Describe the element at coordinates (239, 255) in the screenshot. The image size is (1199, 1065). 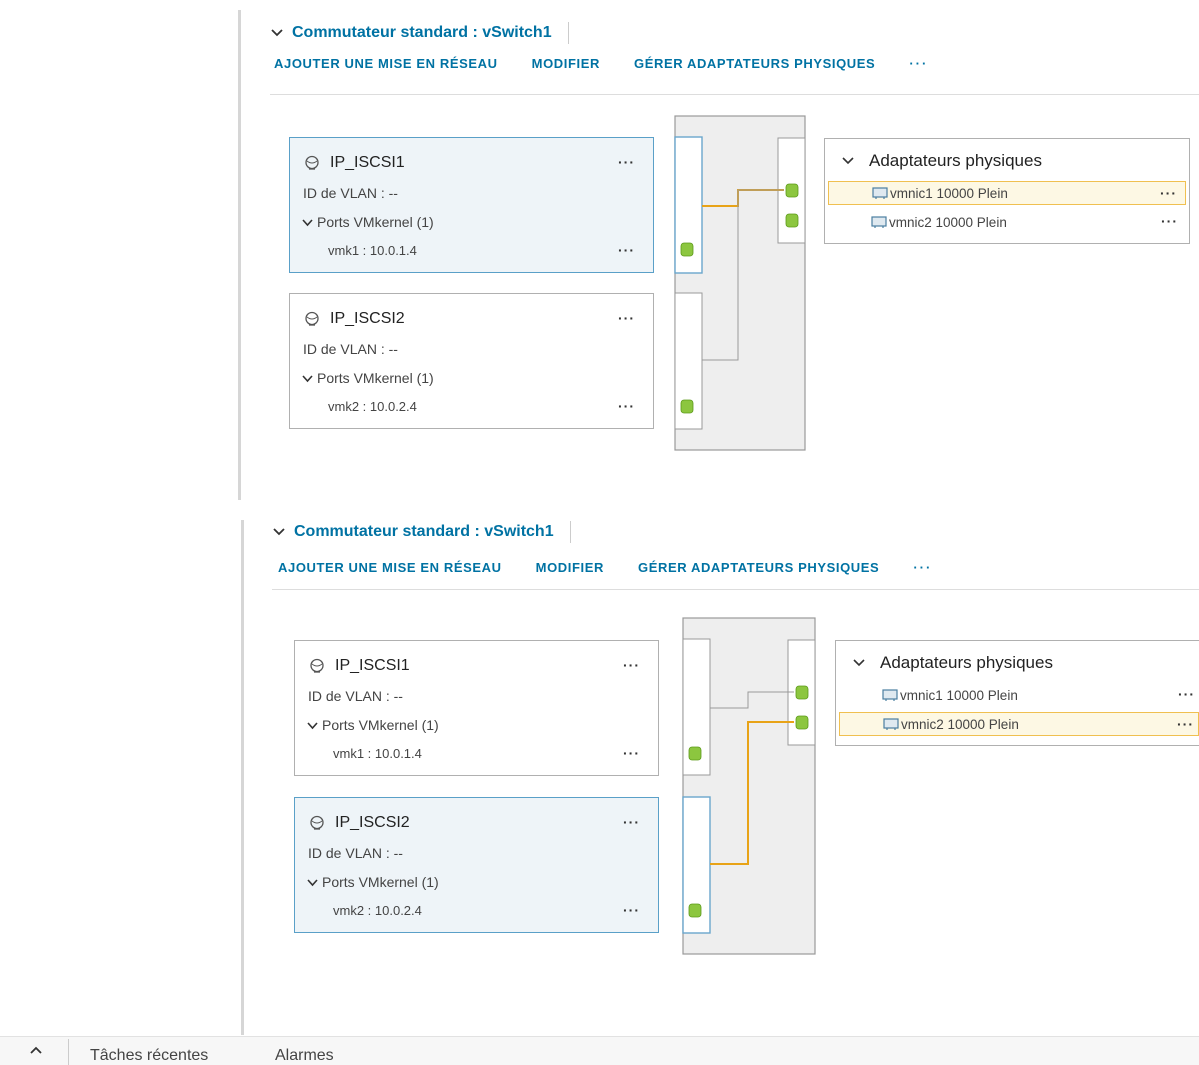
I see `left-divider-top` at that location.